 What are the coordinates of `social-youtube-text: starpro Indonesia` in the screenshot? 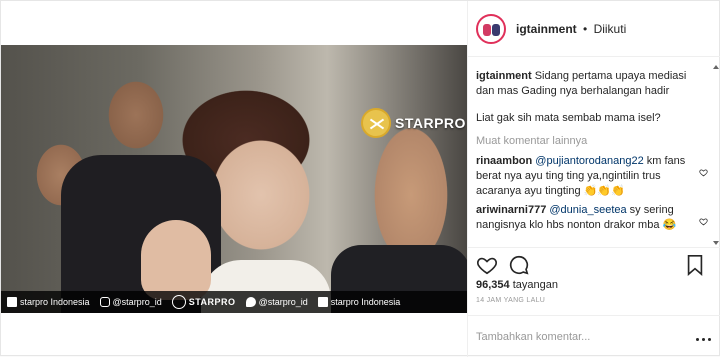 It's located at (365, 302).